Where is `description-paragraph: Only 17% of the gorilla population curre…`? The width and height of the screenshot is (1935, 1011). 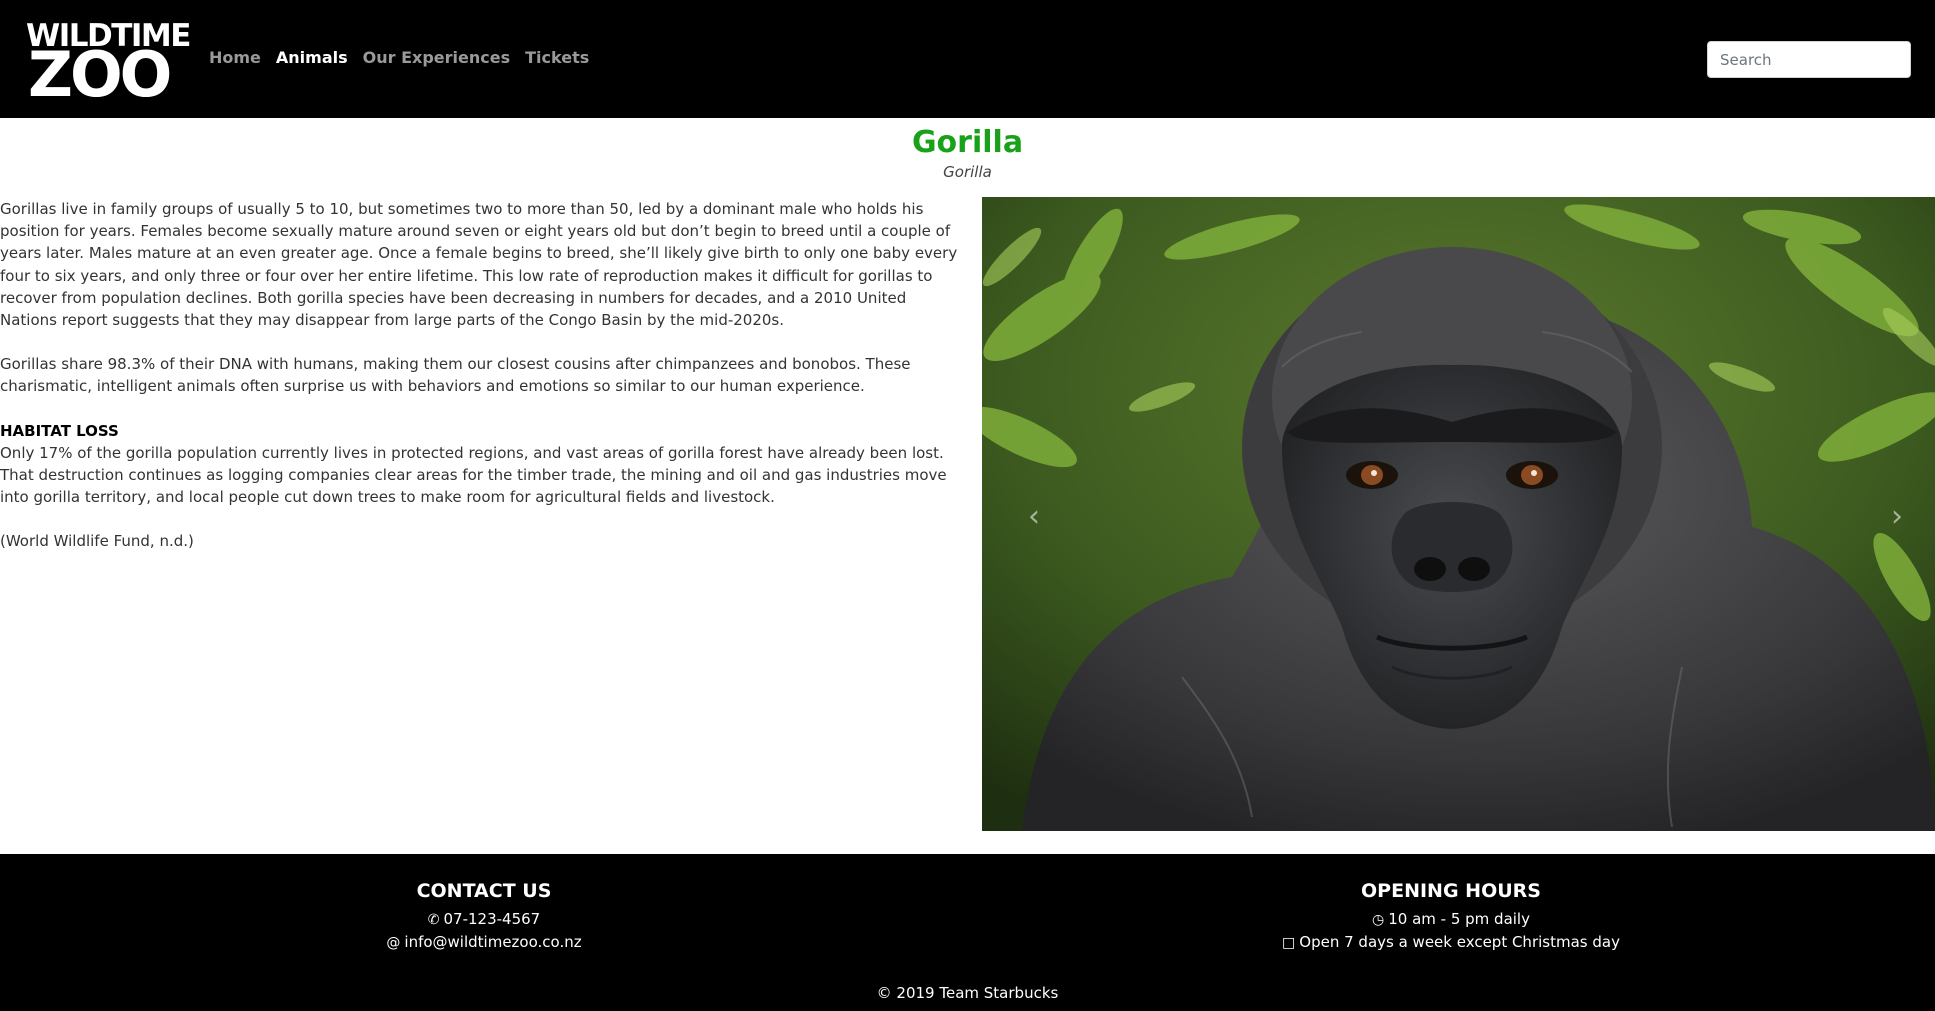
description-paragraph: Only 17% of the gorilla population curre… is located at coordinates (473, 475).